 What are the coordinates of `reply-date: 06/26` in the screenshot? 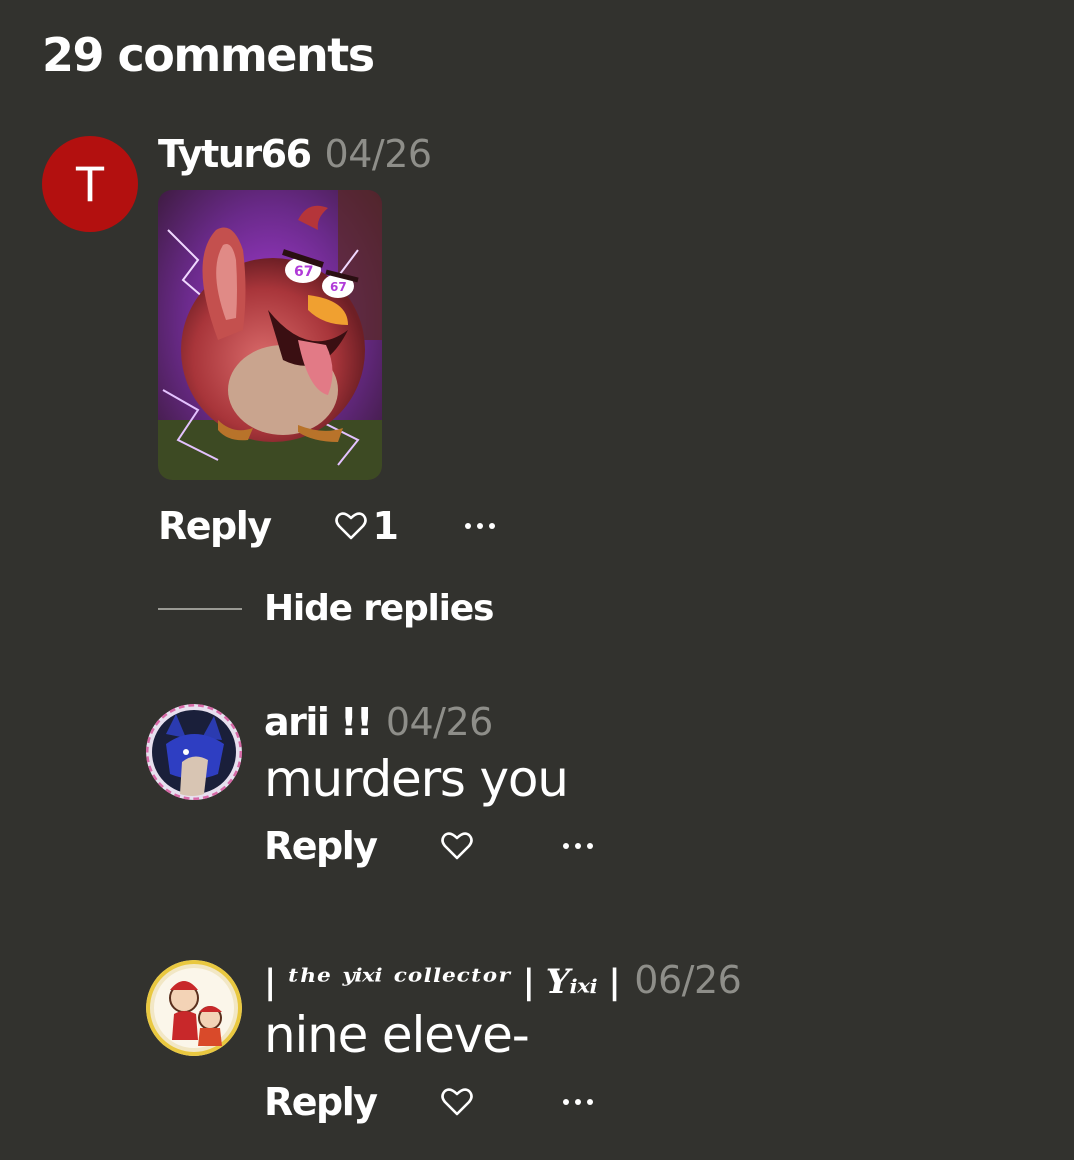 It's located at (688, 980).